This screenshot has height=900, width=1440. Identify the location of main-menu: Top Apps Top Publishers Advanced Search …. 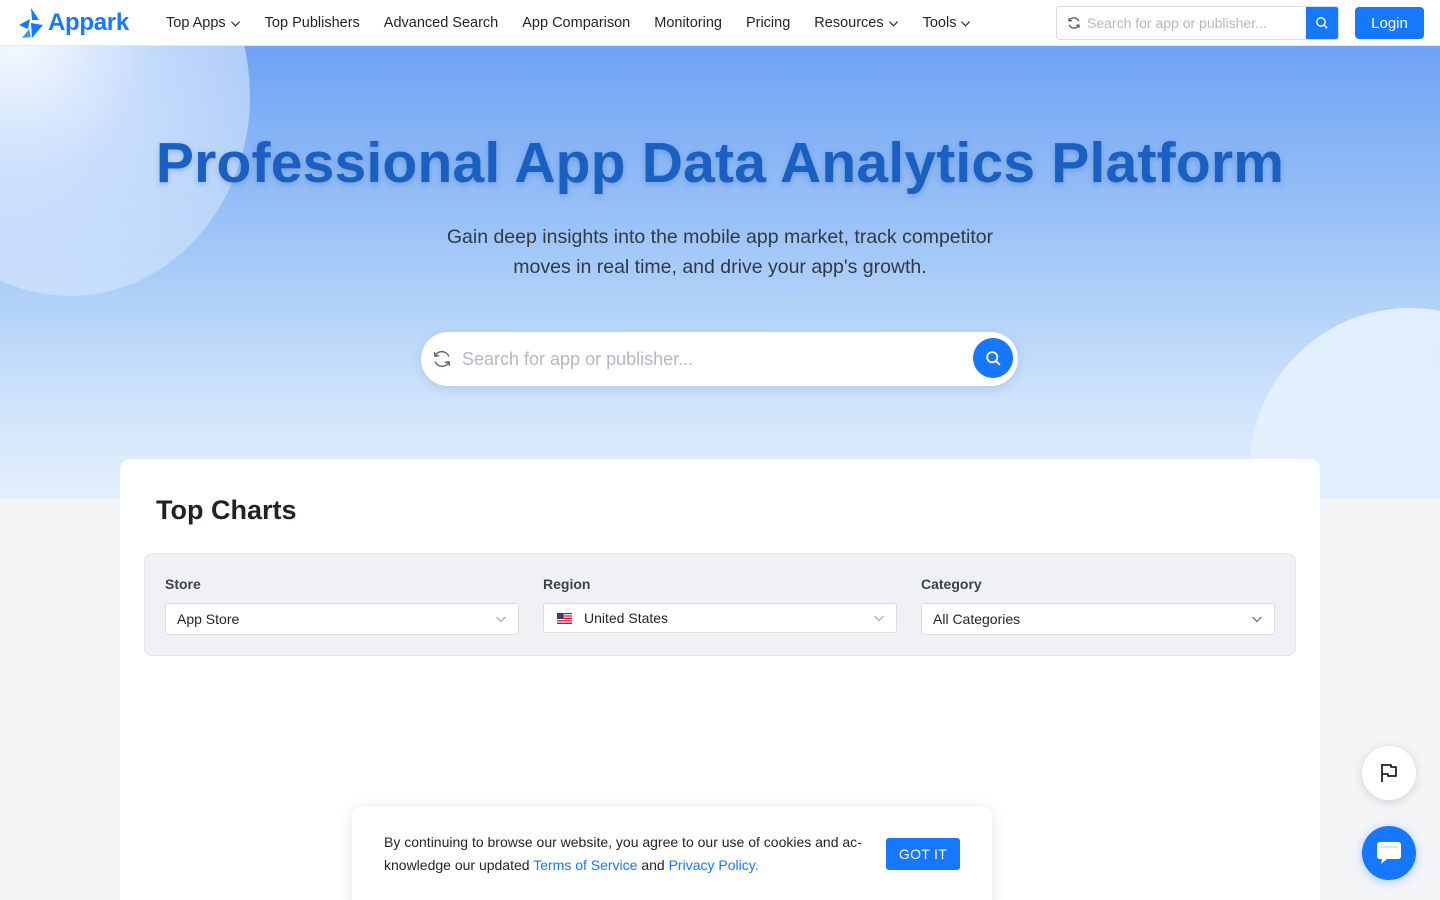
(580, 23).